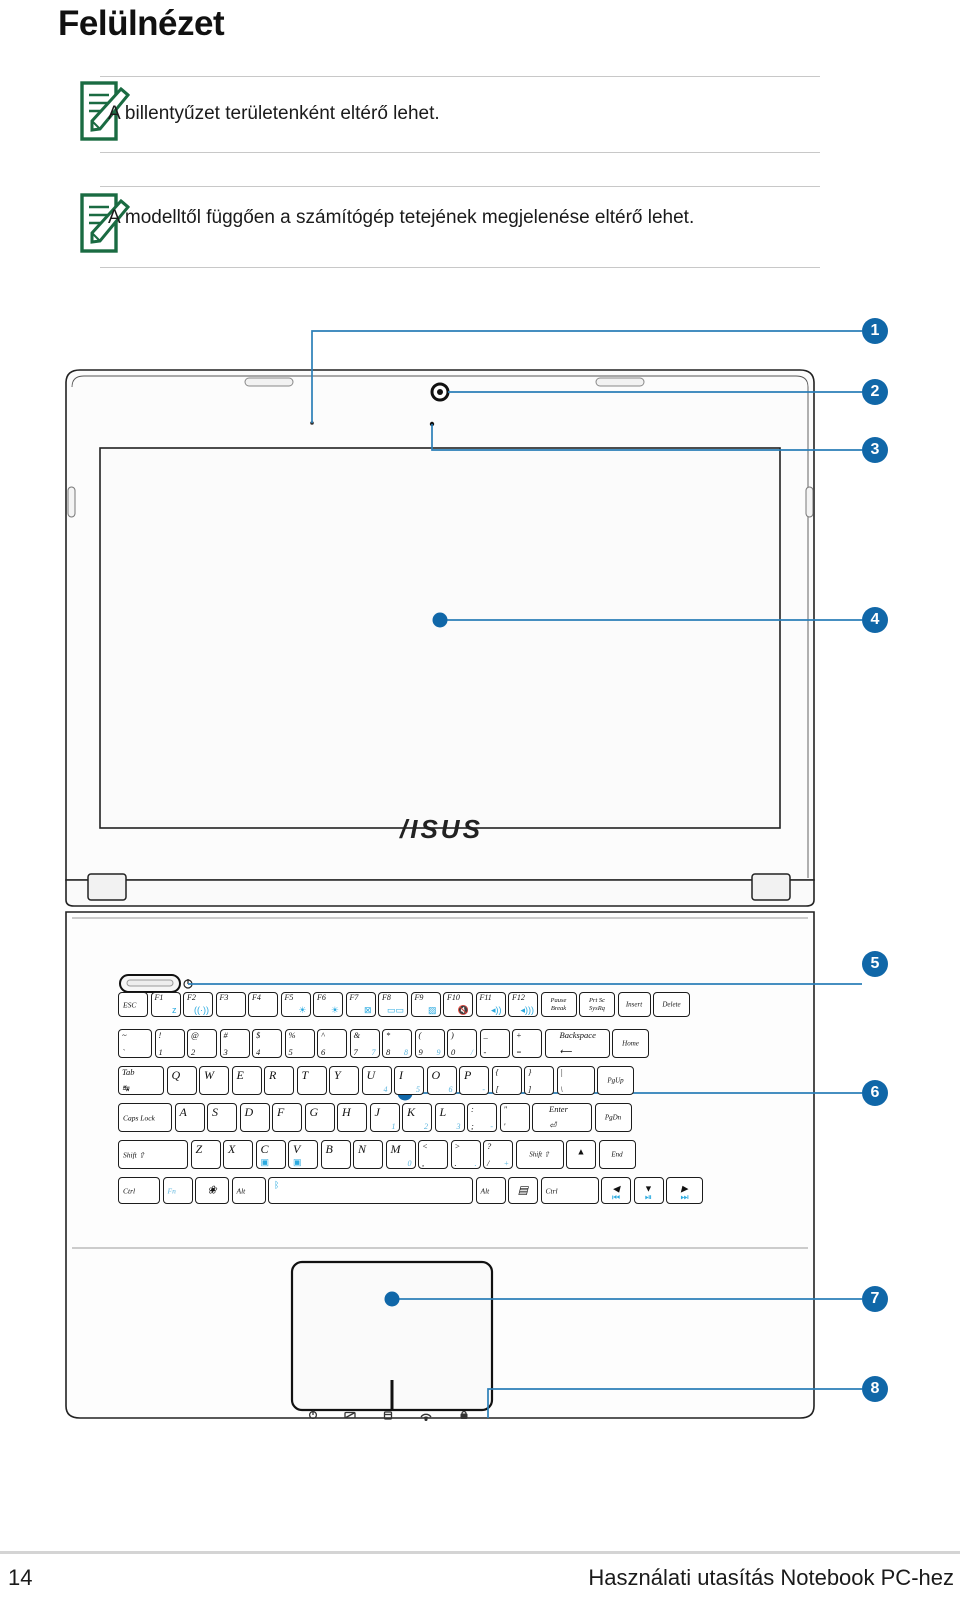  I want to click on key-esc: ESC, so click(133, 1004).